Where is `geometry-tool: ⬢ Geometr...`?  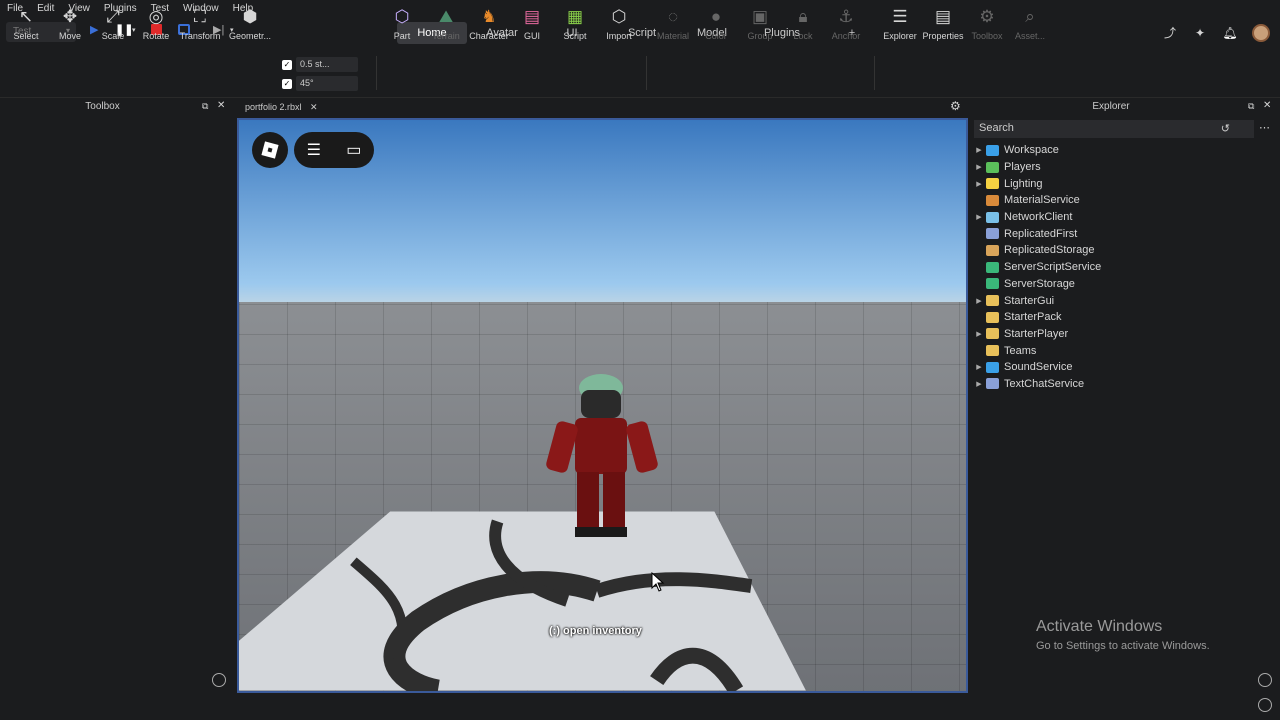 geometry-tool: ⬢ Geometr... is located at coordinates (250, 23).